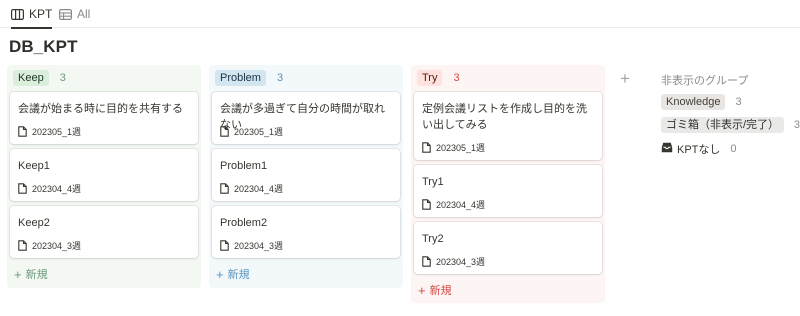  I want to click on add-group-button: +, so click(625, 79).